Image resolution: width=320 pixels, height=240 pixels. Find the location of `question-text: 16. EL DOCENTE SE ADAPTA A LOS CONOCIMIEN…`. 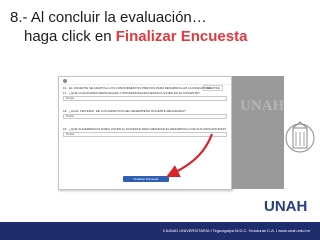

question-text: 16. EL DOCENTE SE ADAPTA A LOS CONOCIMIEN… is located at coordinates (137, 88).